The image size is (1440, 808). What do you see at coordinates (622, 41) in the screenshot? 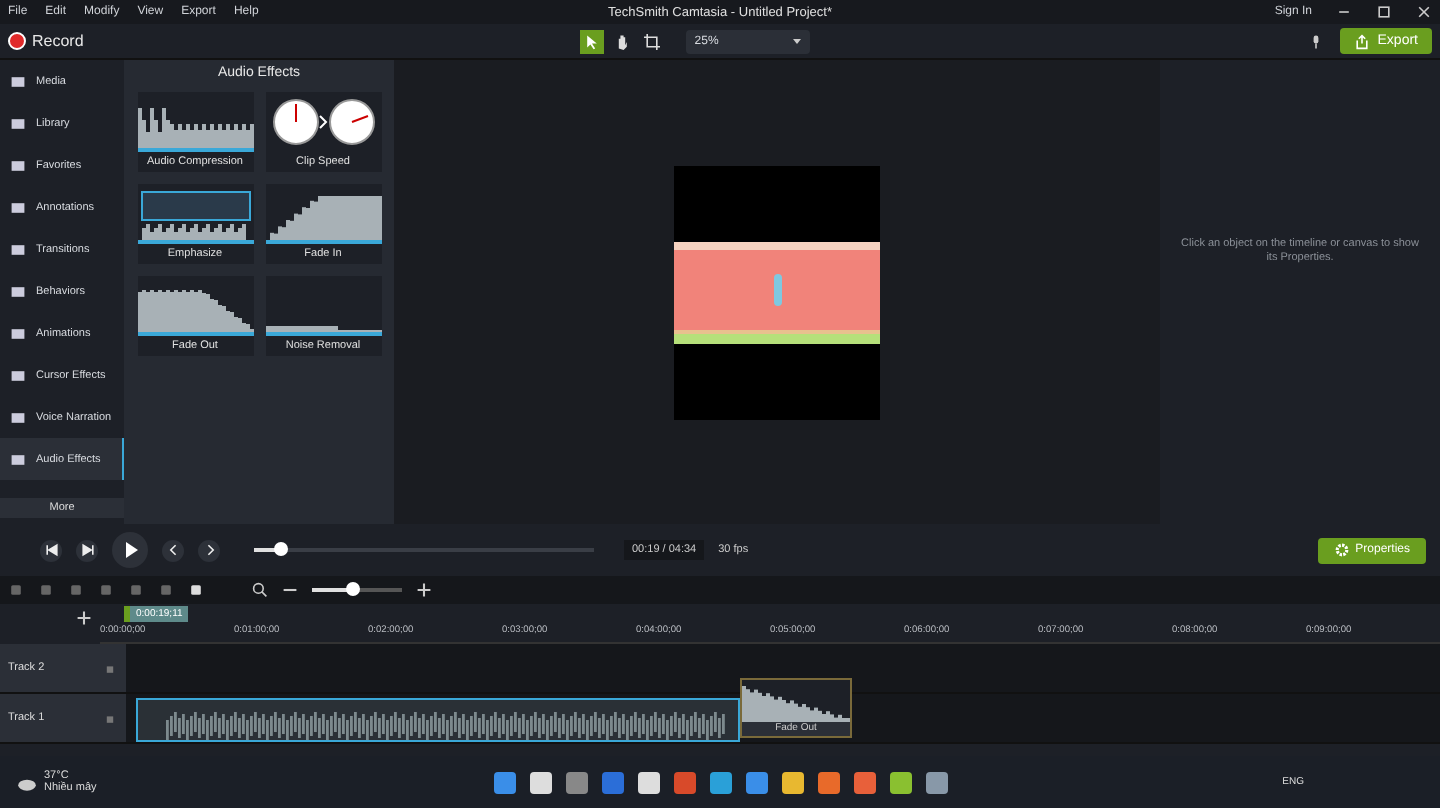
I see `hand-icon` at bounding box center [622, 41].